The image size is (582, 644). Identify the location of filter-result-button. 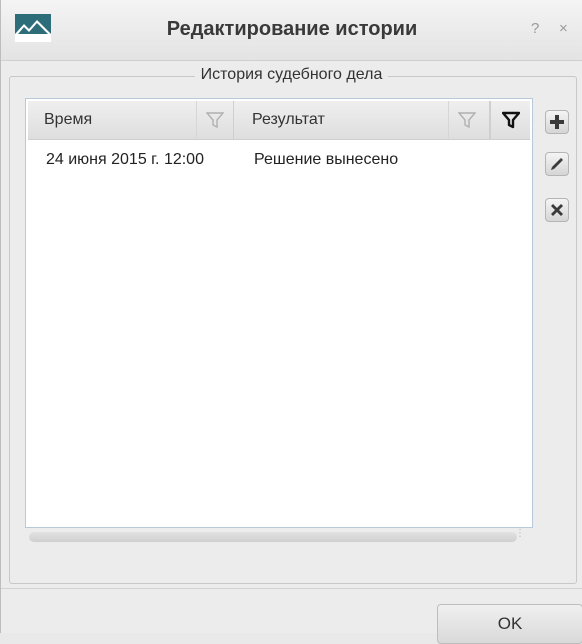
(466, 120).